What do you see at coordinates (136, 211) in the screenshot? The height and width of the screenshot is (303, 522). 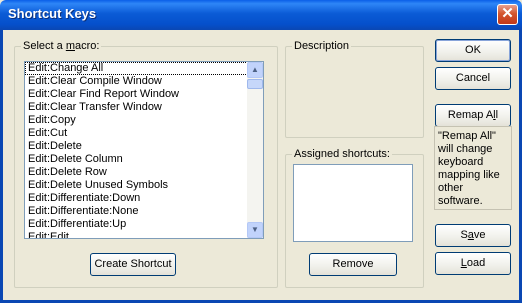 I see `list-item: Edit:Differentiate:None` at bounding box center [136, 211].